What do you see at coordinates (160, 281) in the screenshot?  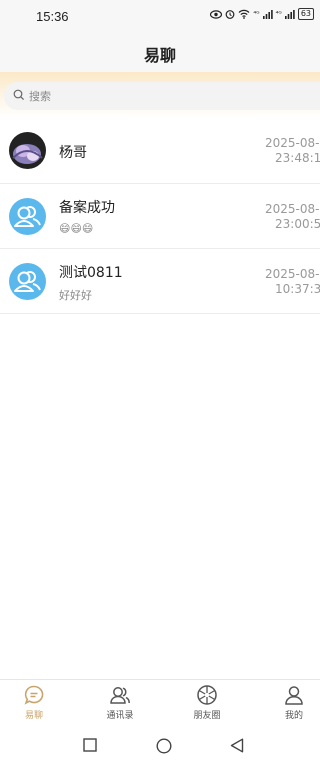 I see `conversation-item: 测试0811 好好好 2025-08- 10:37:3` at bounding box center [160, 281].